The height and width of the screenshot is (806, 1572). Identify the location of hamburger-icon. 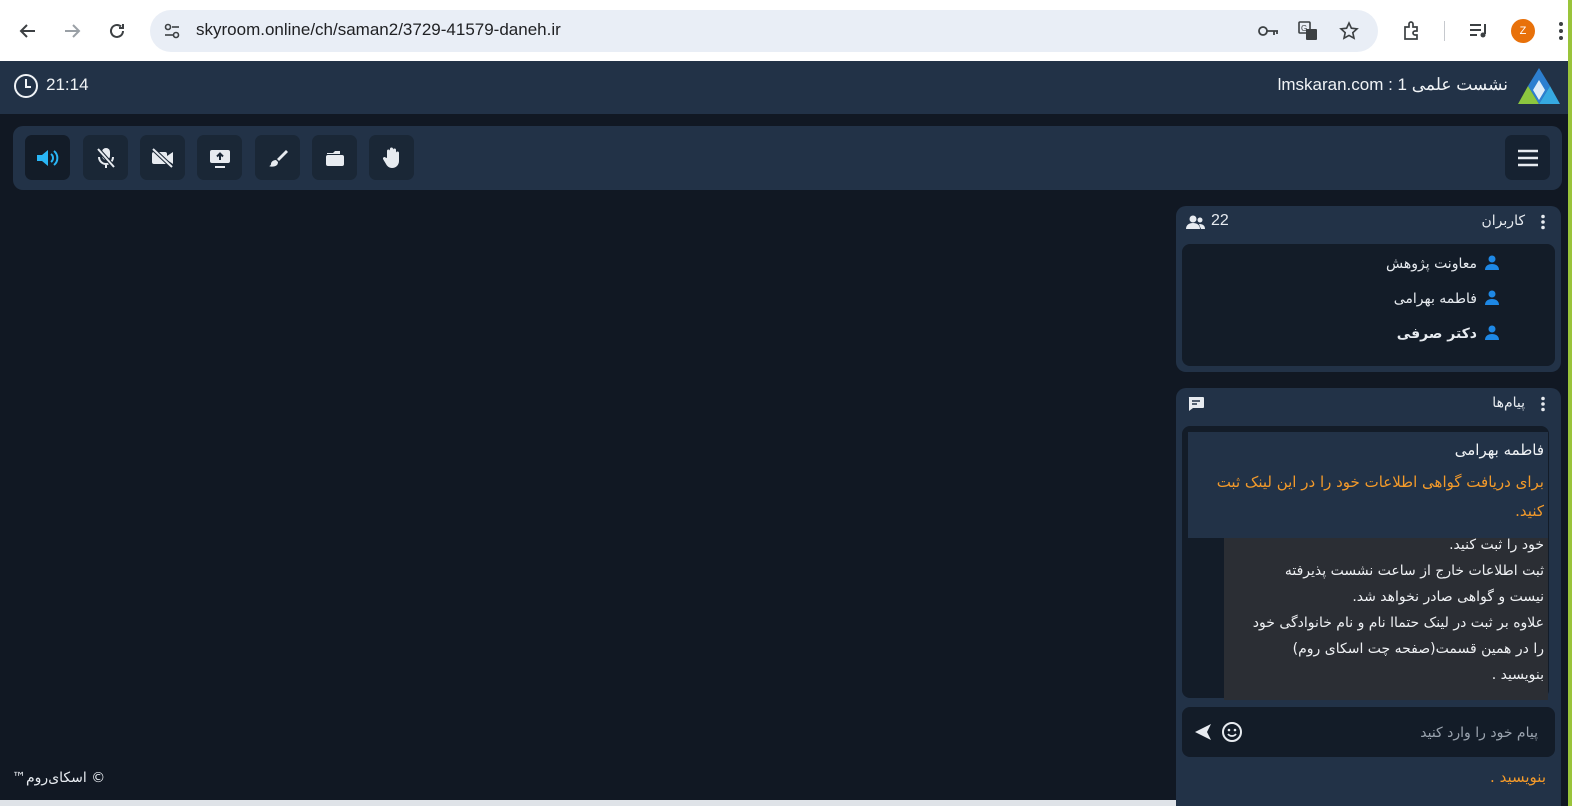
(1527, 157).